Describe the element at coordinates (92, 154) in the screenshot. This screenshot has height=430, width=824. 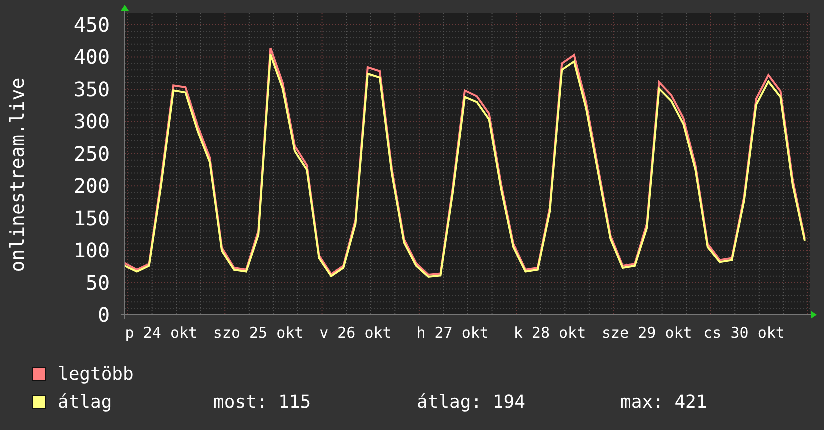
I see `y-tick-label: 250` at that location.